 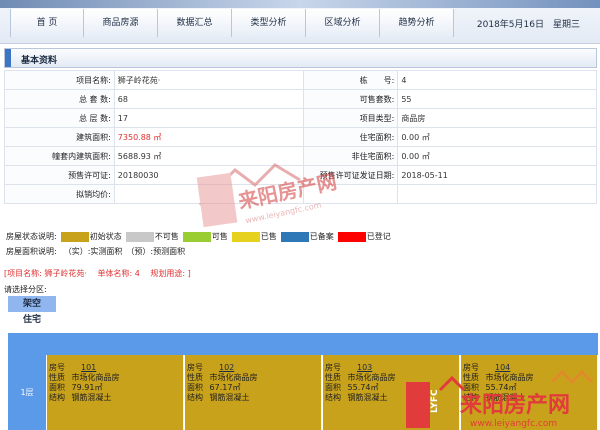 What do you see at coordinates (8, 58) in the screenshot?
I see `section-marker` at bounding box center [8, 58].